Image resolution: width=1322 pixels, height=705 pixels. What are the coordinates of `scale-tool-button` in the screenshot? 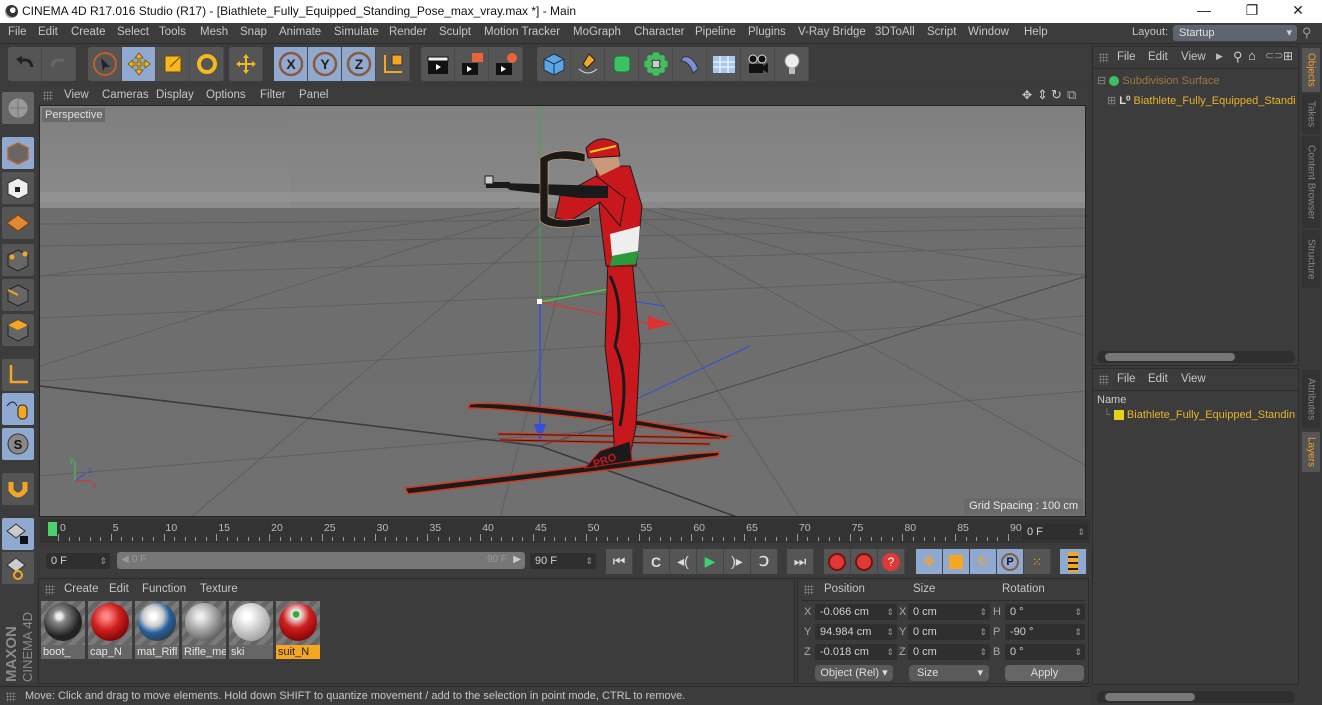 It's located at (173, 64).